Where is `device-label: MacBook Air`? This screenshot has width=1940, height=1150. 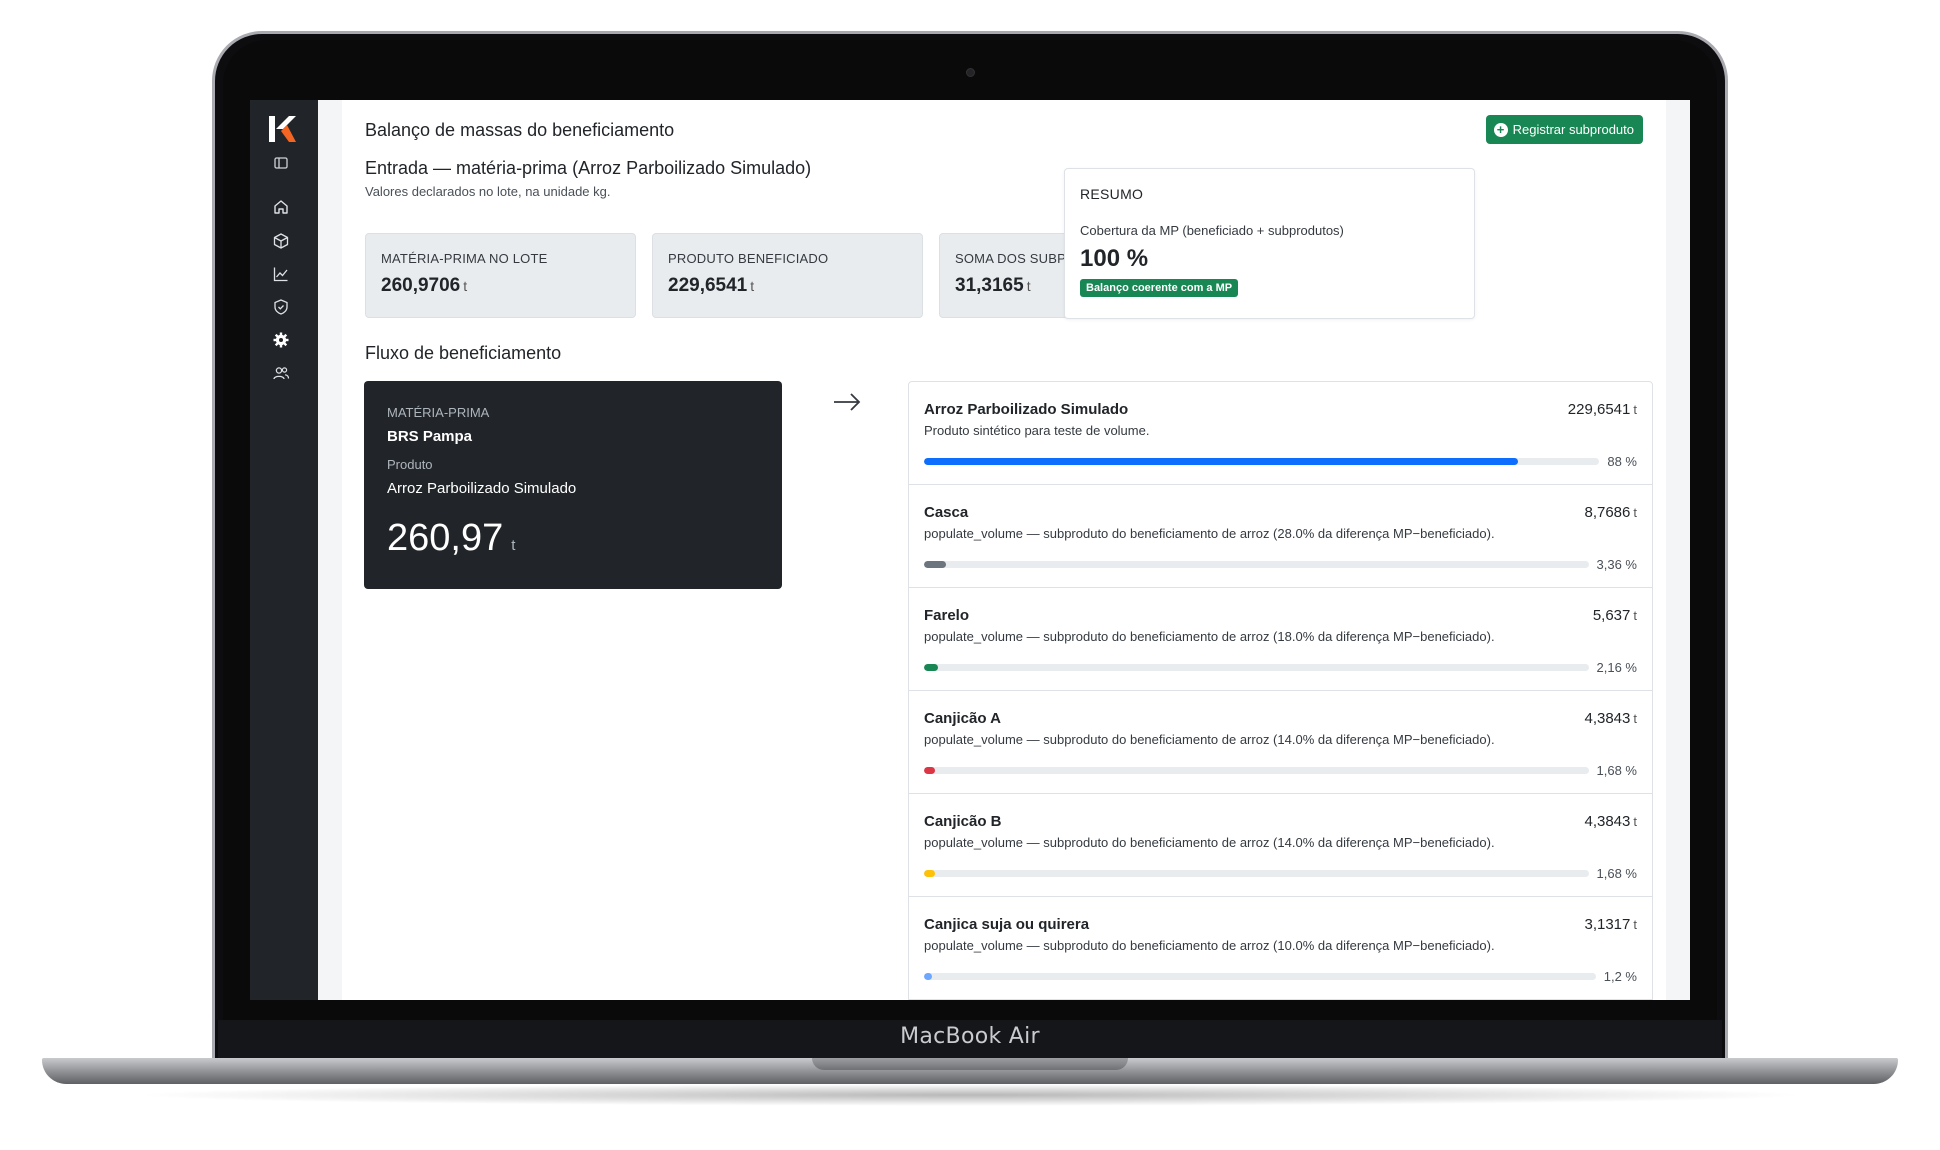 device-label: MacBook Air is located at coordinates (970, 1036).